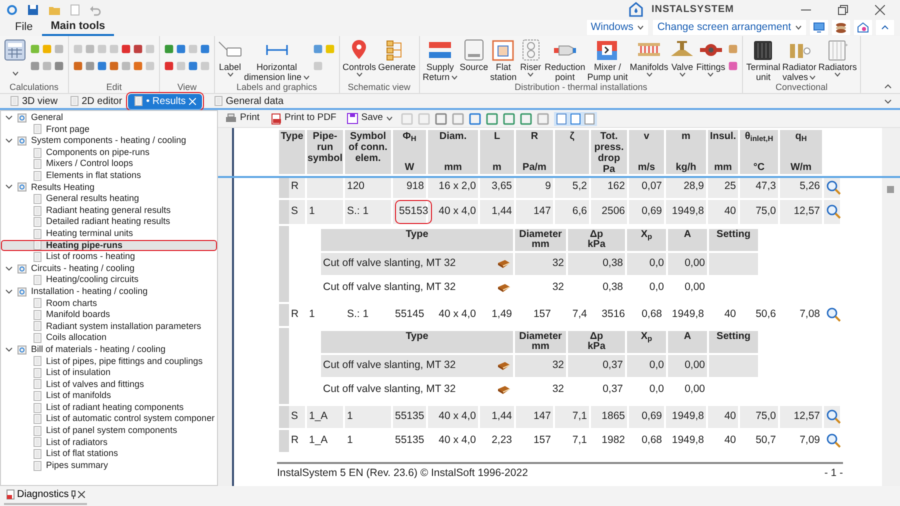 The width and height of the screenshot is (900, 506). What do you see at coordinates (109, 152) in the screenshot?
I see `tree-item: Components on pipe-runs` at bounding box center [109, 152].